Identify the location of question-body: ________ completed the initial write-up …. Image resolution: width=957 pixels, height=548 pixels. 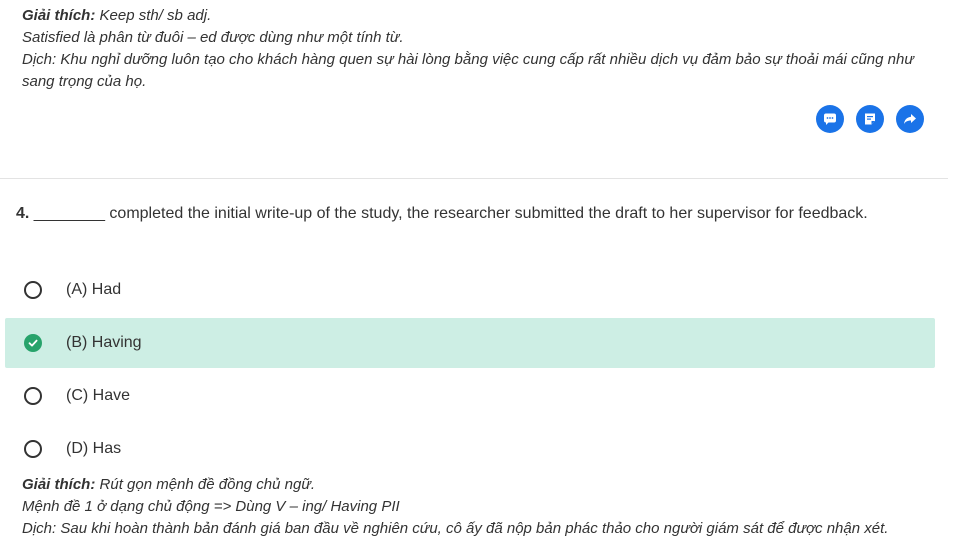
(448, 213).